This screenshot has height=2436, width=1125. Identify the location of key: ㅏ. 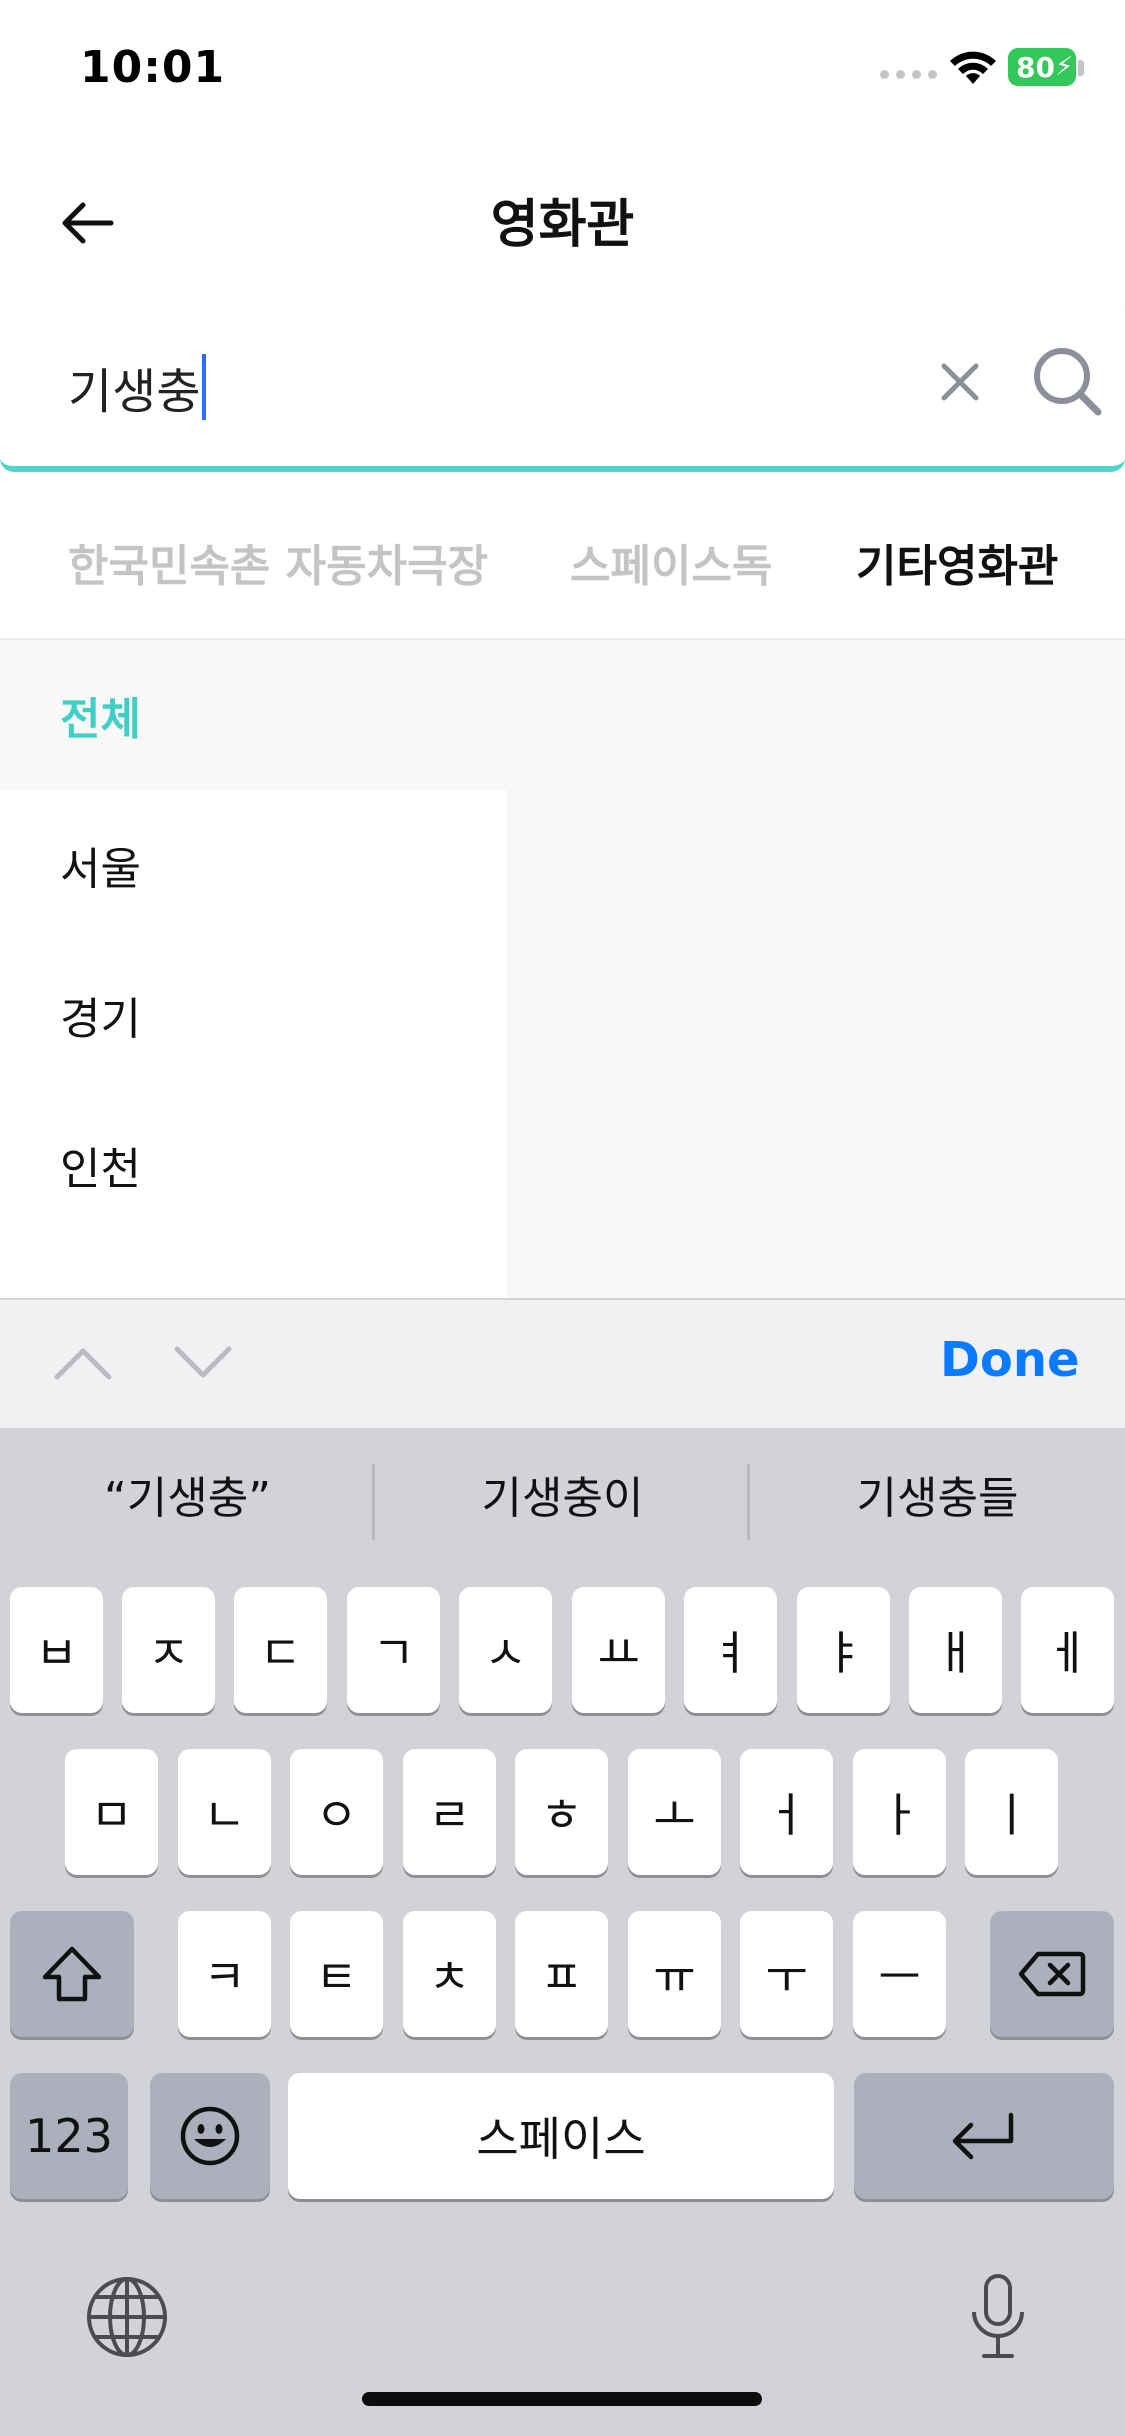
(899, 1812).